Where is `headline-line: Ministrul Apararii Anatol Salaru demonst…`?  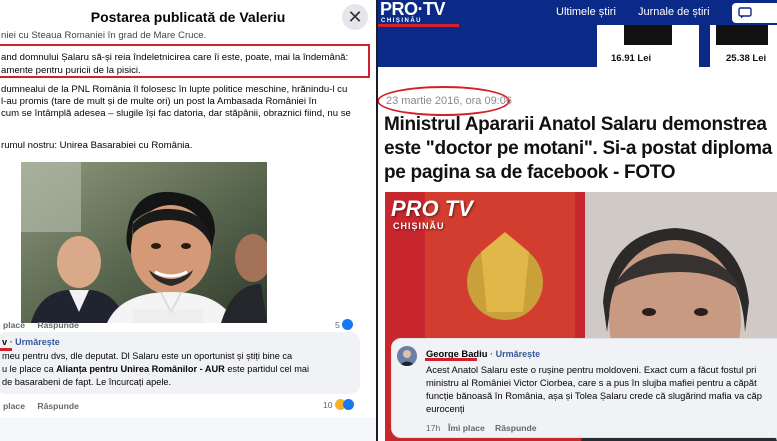 headline-line: Ministrul Apararii Anatol Salaru demonst… is located at coordinates (575, 124).